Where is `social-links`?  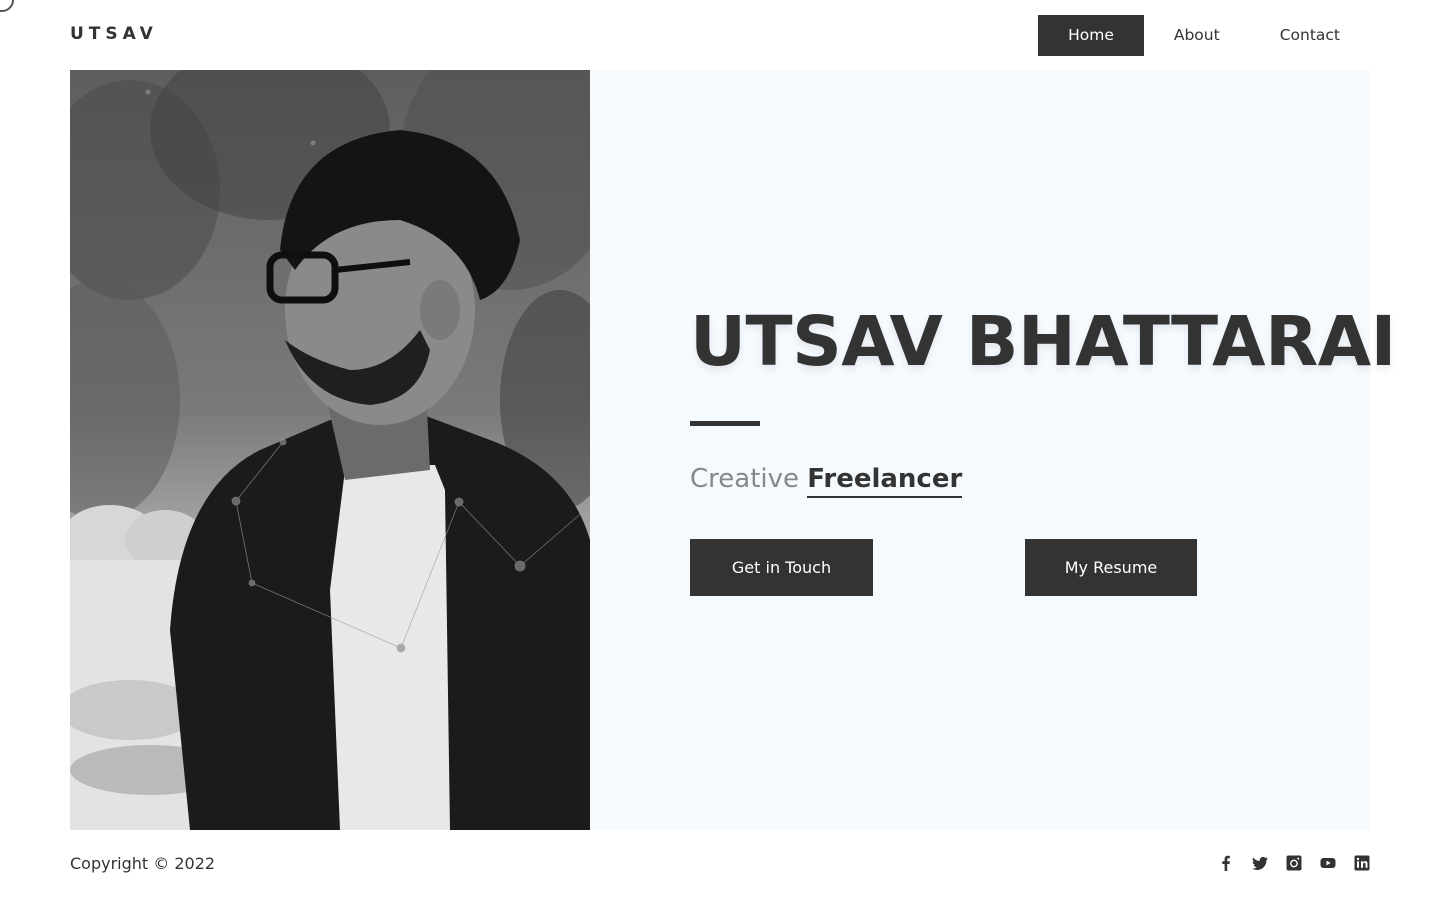 social-links is located at coordinates (1294, 863).